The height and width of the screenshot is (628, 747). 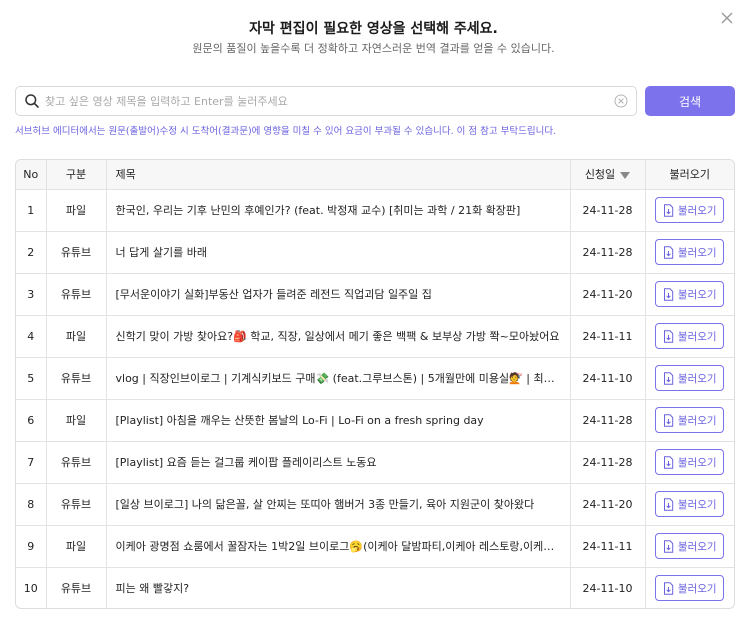 I want to click on row-no: 6, so click(x=31, y=420).